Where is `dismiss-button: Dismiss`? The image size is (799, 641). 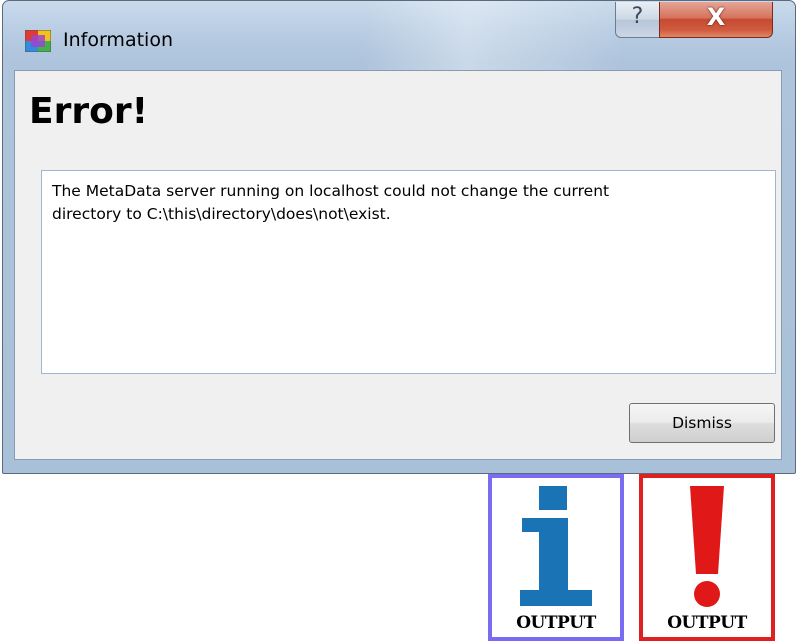 dismiss-button: Dismiss is located at coordinates (702, 423).